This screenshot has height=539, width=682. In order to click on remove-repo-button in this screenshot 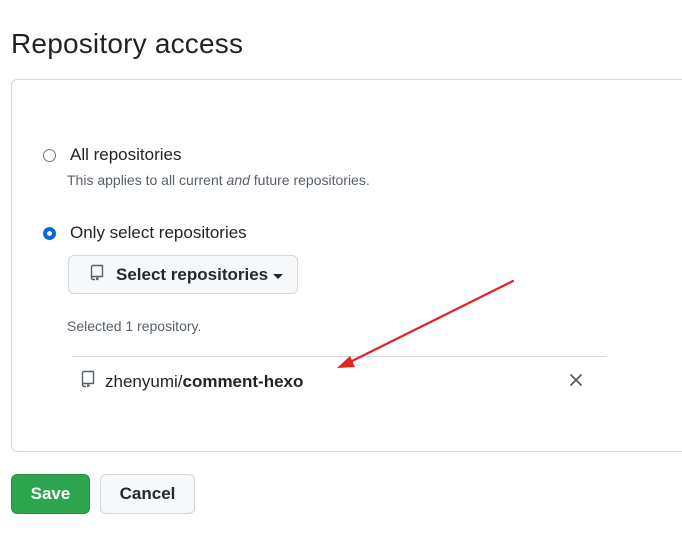, I will do `click(576, 382)`.